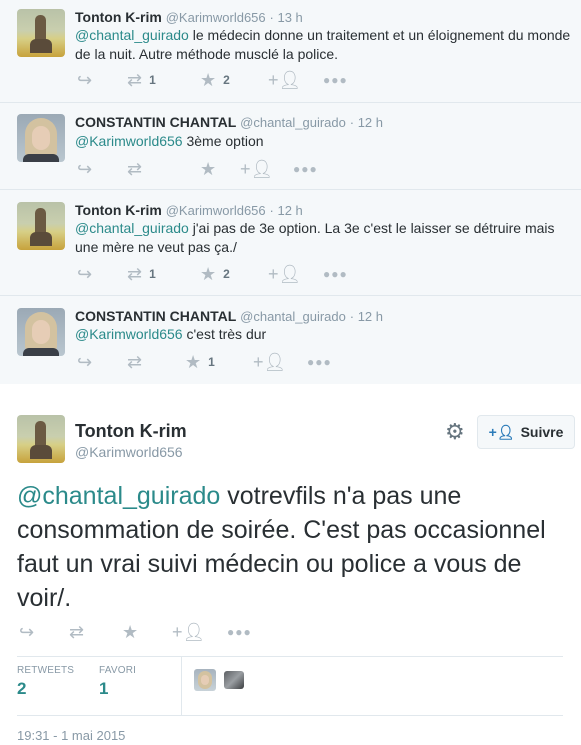  What do you see at coordinates (156, 247) in the screenshot?
I see `tweet-text-segment: une mère ne veut pas ça./` at bounding box center [156, 247].